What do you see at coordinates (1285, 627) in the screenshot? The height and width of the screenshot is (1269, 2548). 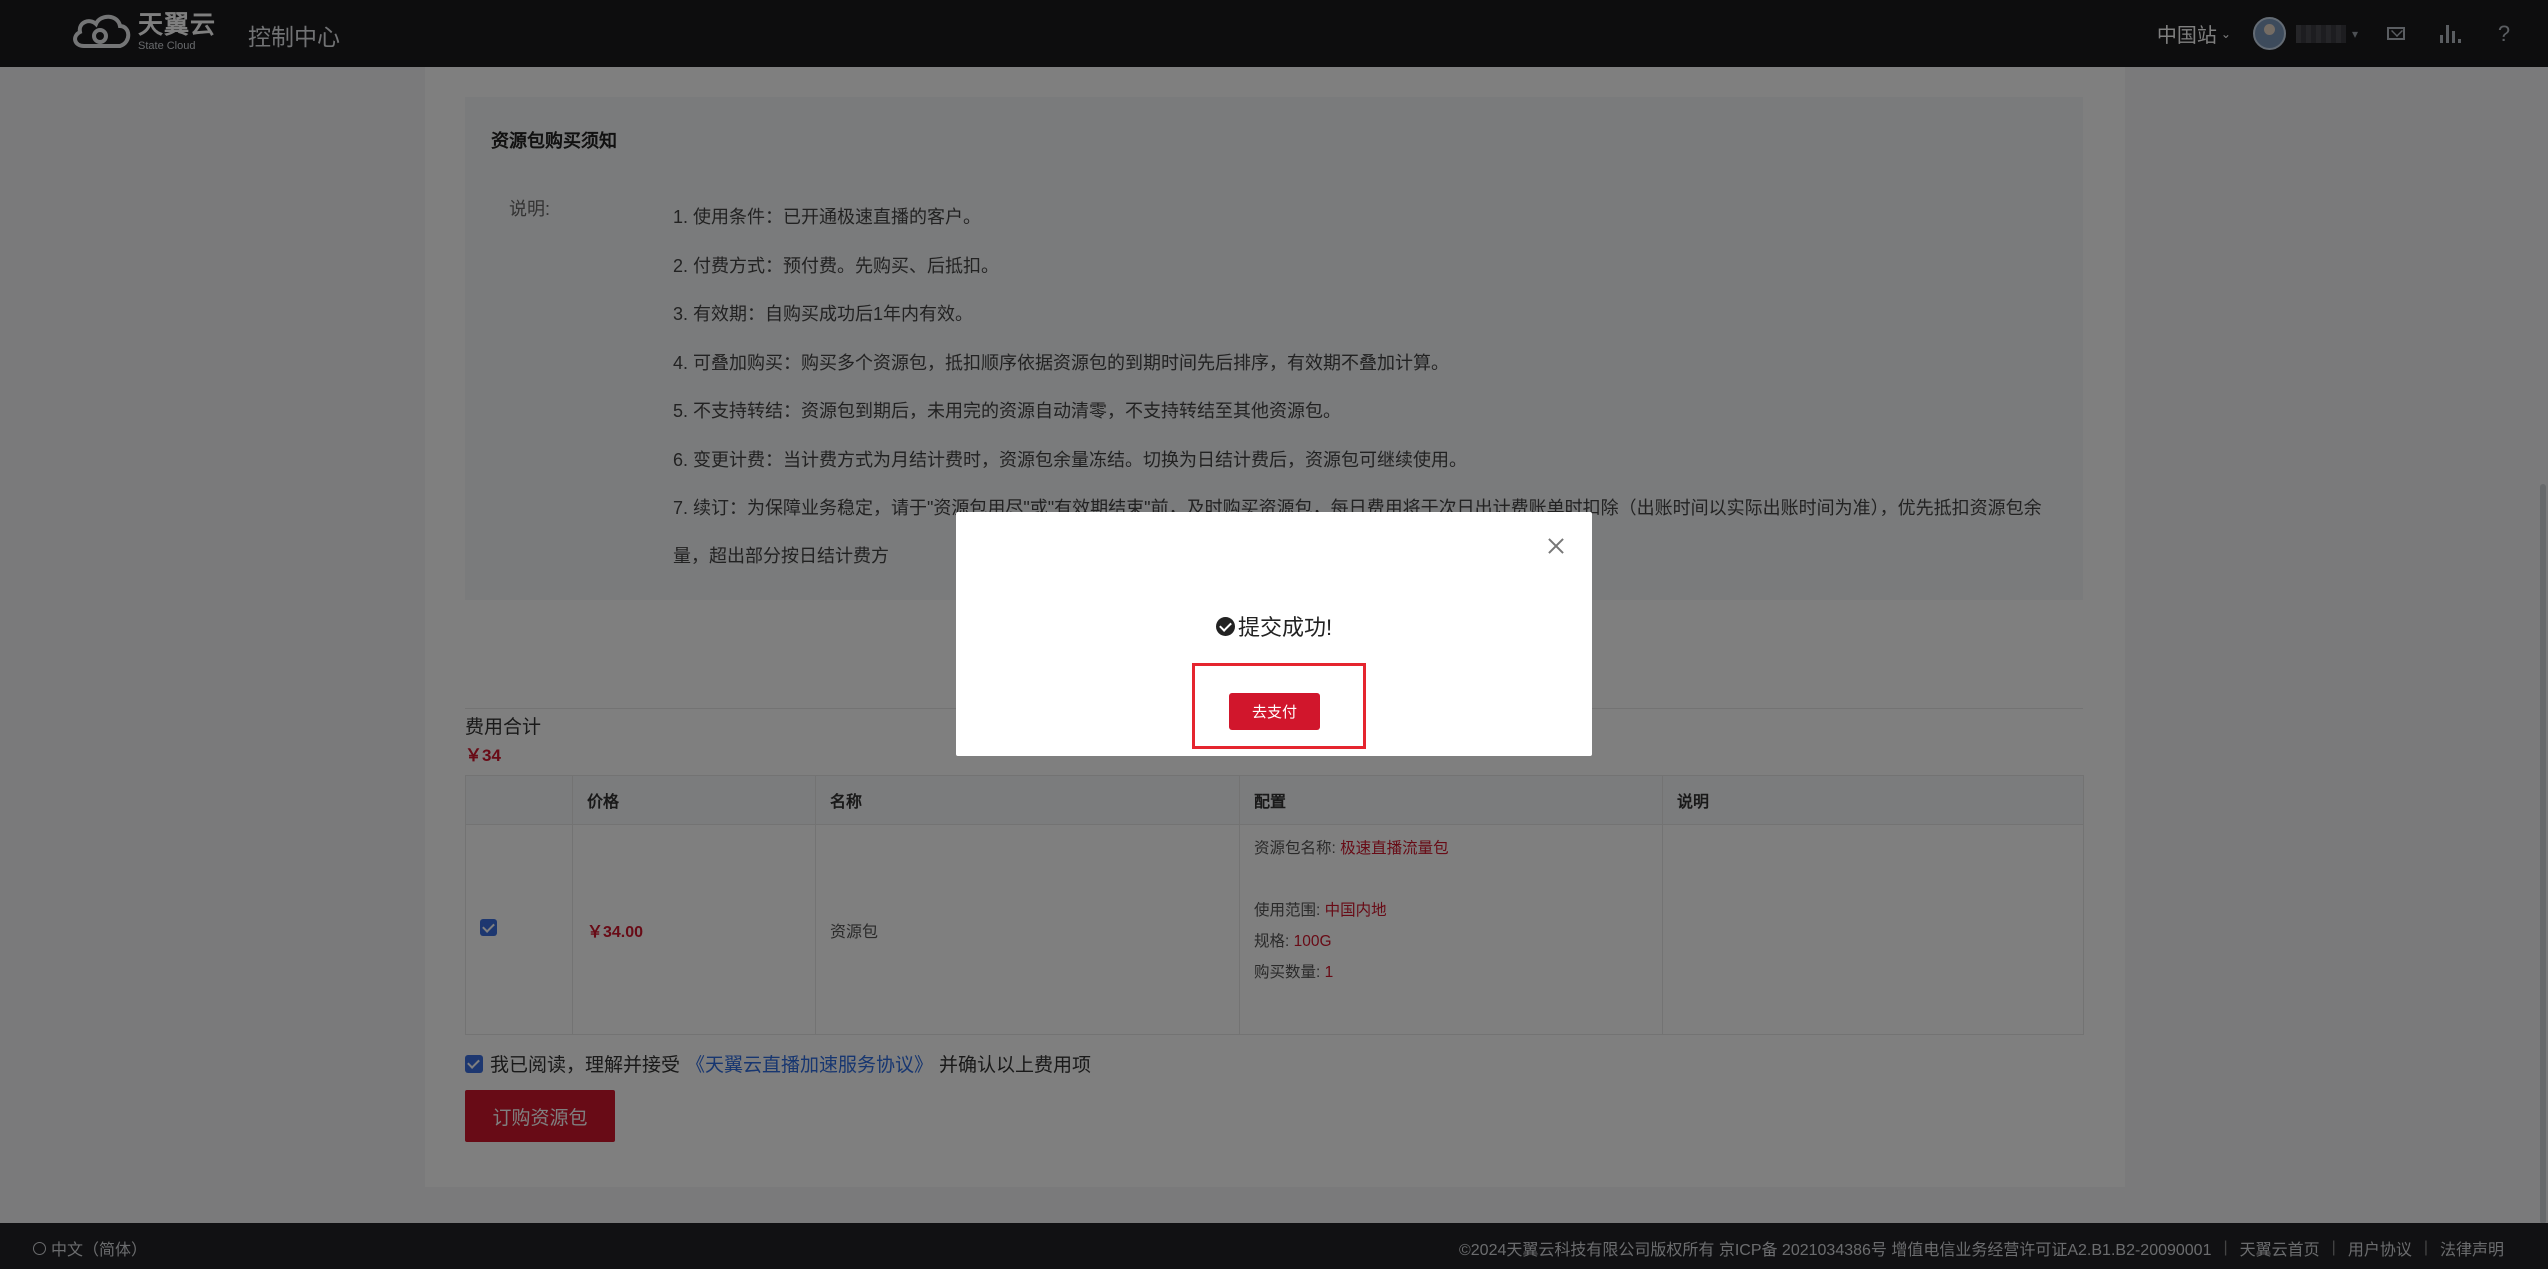 I see `success-message-text: 提交成功!` at bounding box center [1285, 627].